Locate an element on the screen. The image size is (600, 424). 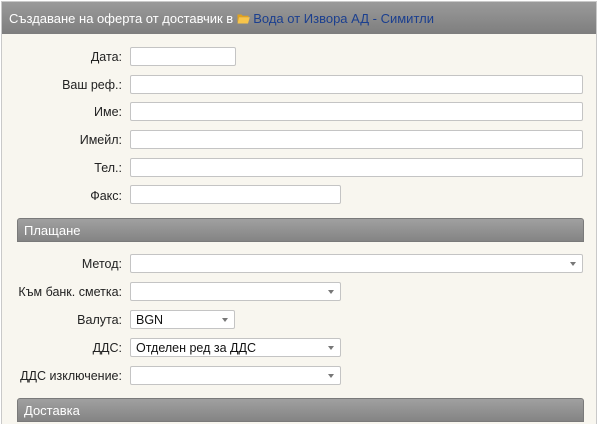
payment-method-select is located at coordinates (356, 263).